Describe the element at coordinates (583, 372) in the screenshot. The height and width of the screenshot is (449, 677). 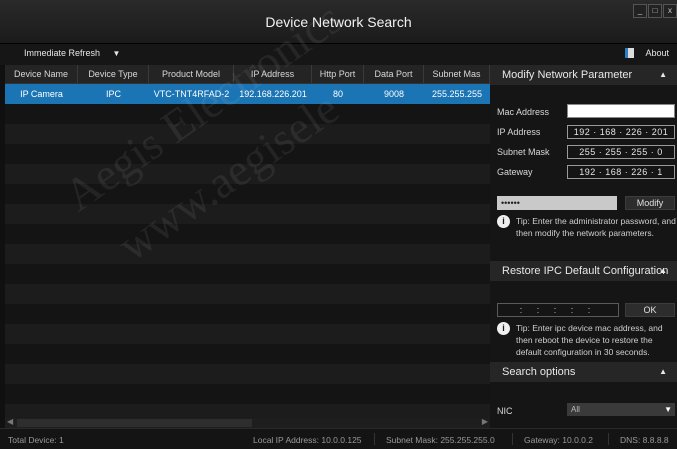
I see `search-options-header: Search options ▲` at that location.